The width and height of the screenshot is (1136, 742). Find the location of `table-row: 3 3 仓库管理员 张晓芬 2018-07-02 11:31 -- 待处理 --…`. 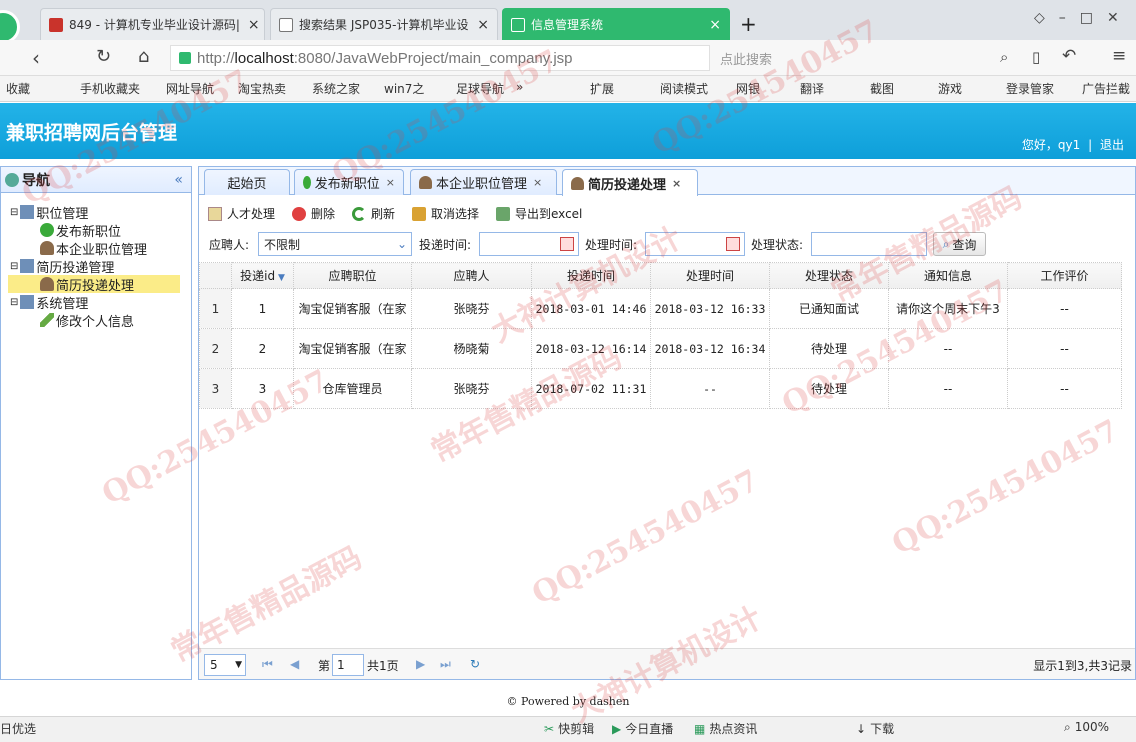

table-row: 3 3 仓库管理员 张晓芬 2018-07-02 11:31 -- 待处理 --… is located at coordinates (660, 388).